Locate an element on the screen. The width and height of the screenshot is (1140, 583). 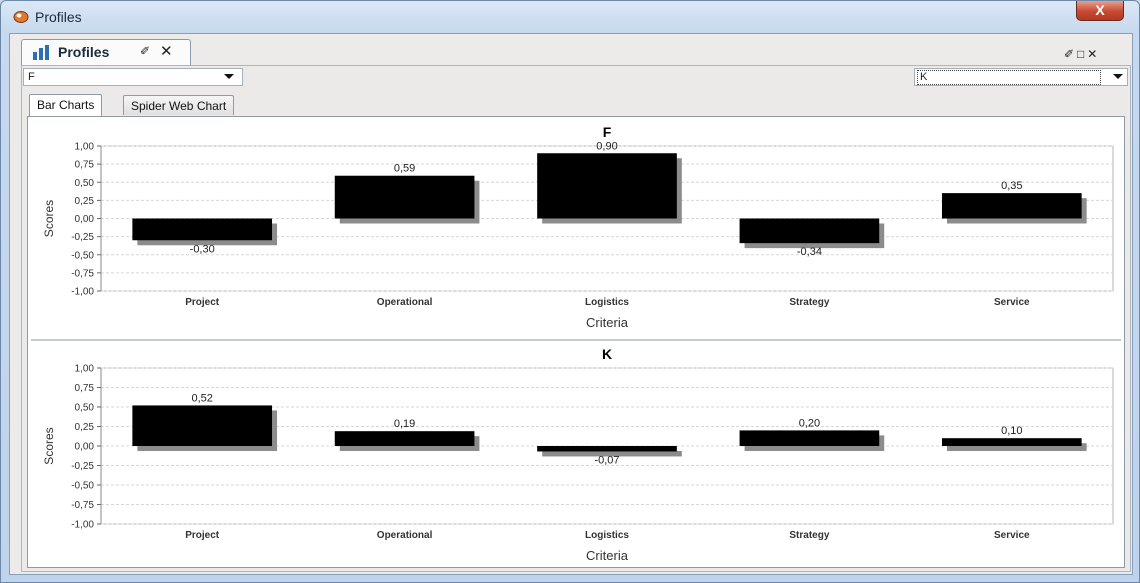
document-tab-profiles: Profiles ✐ ✕ is located at coordinates (106, 52).